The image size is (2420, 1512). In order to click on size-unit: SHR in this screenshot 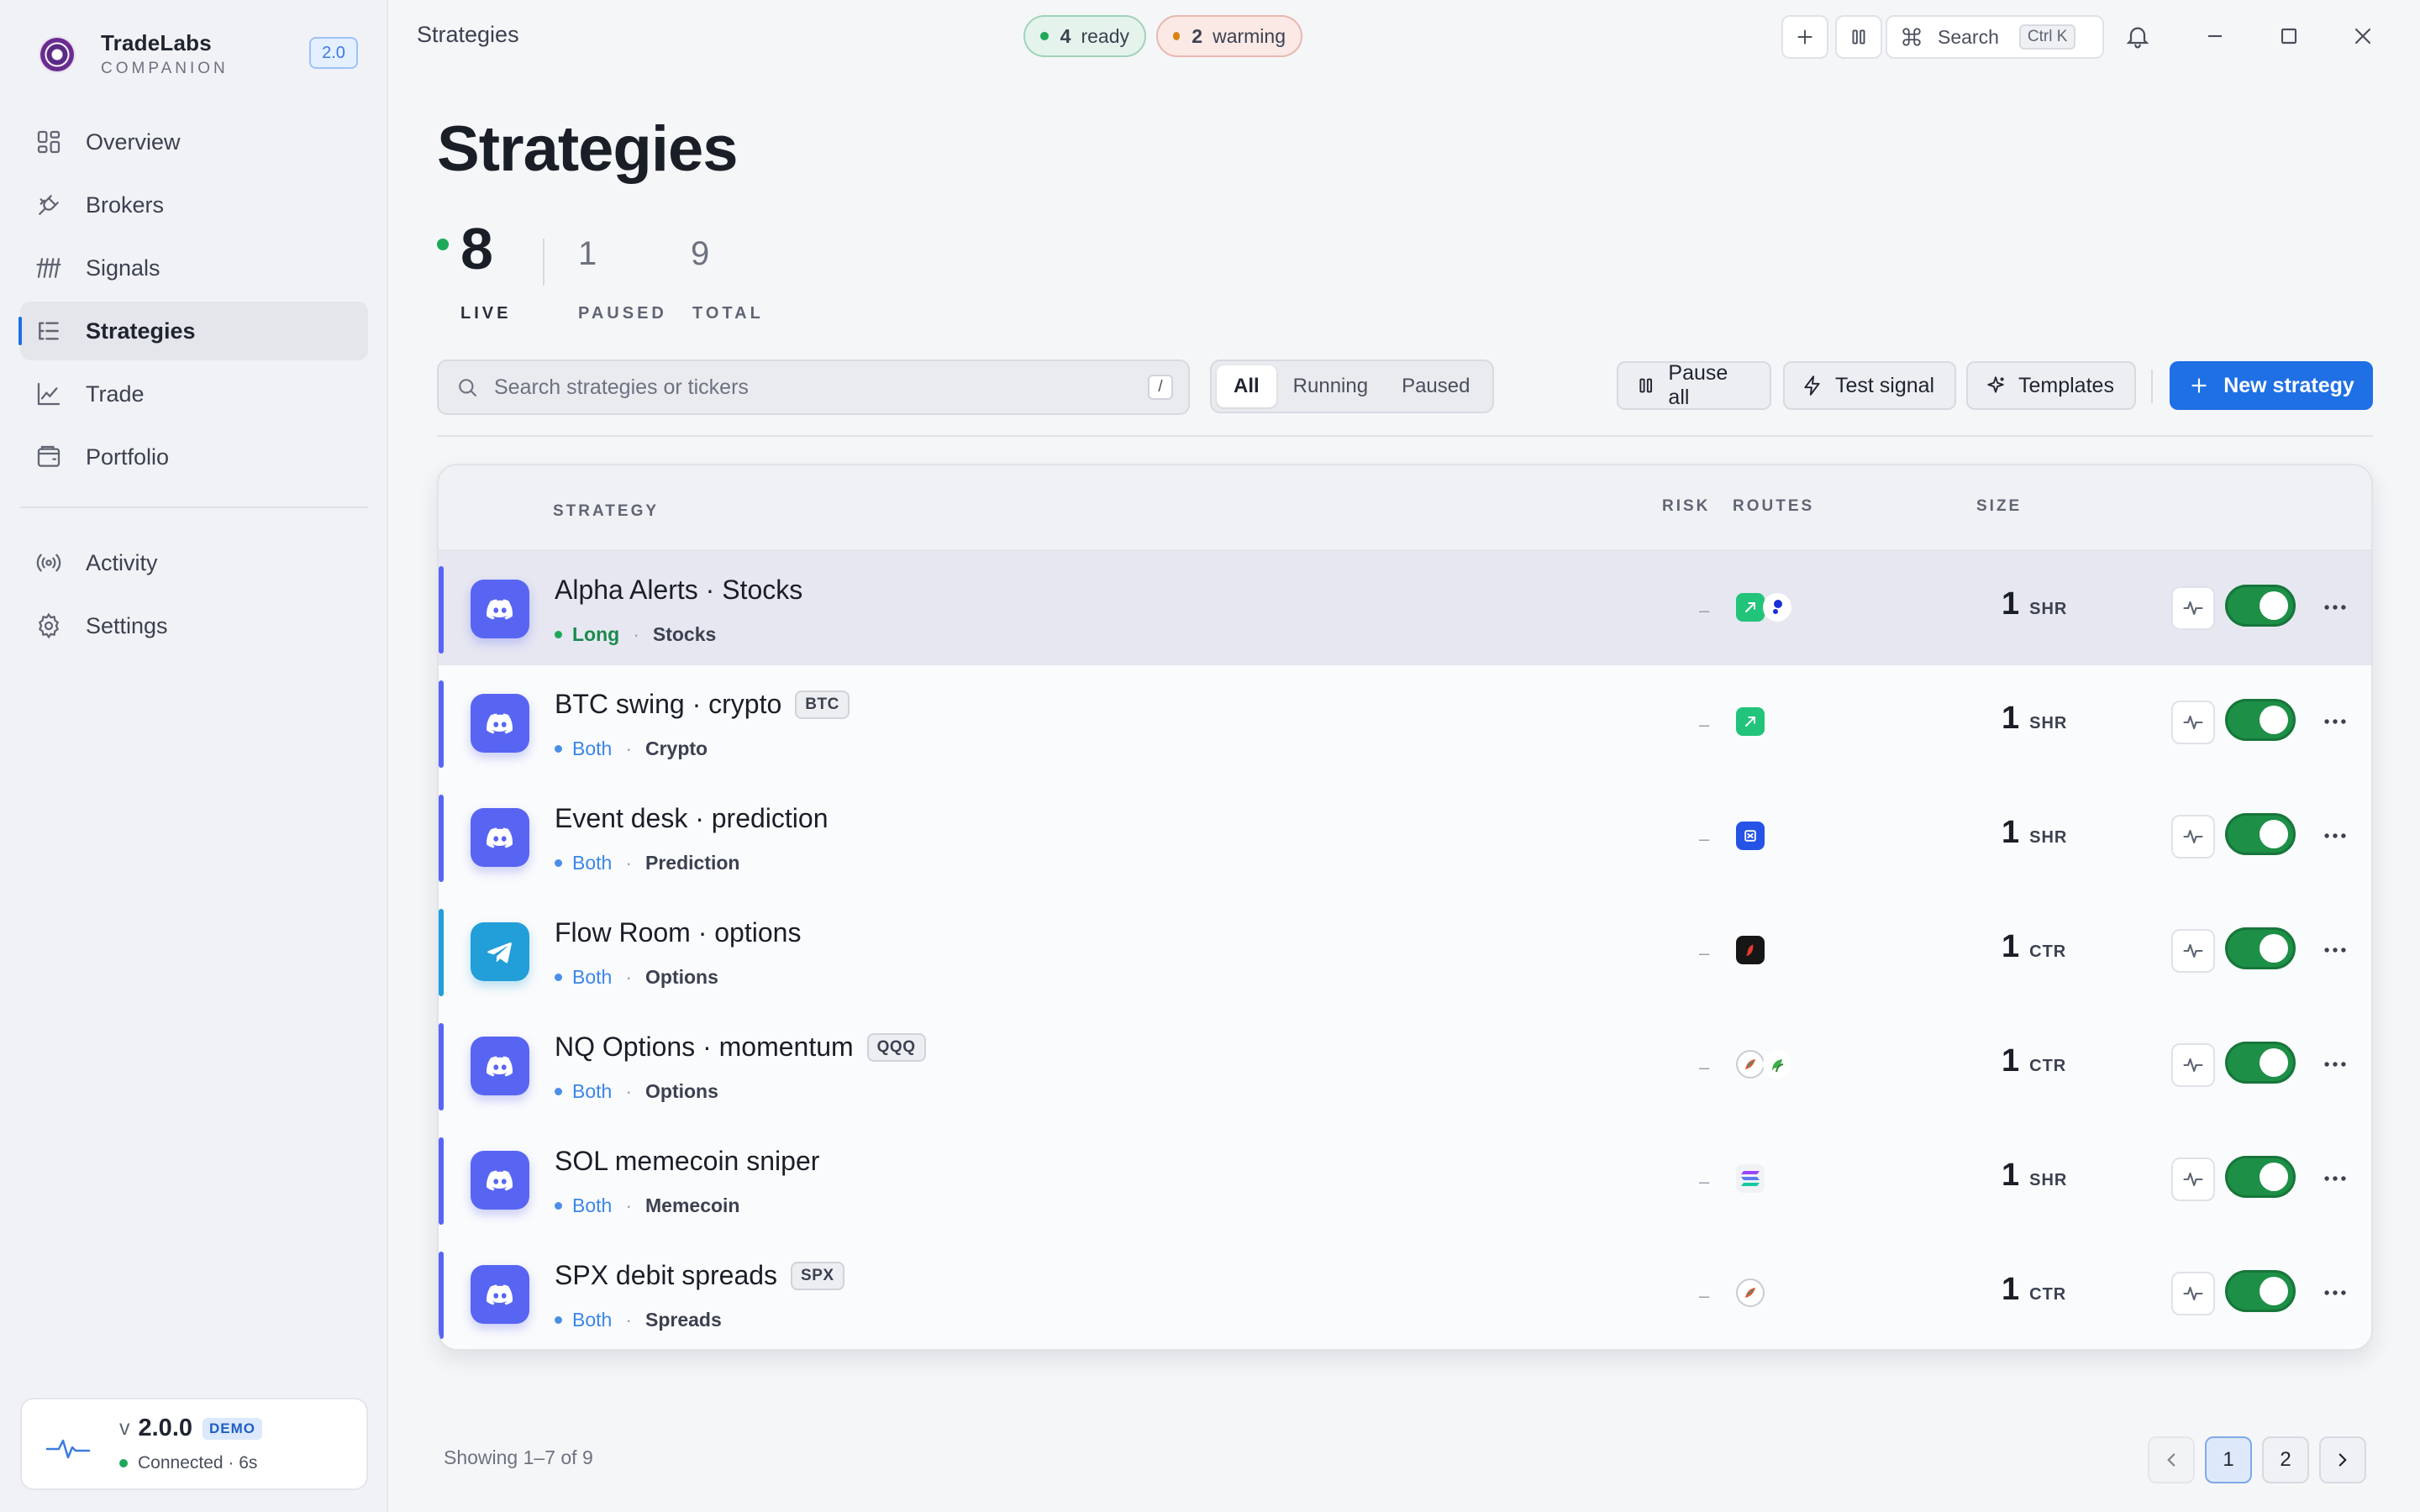, I will do `click(2048, 837)`.